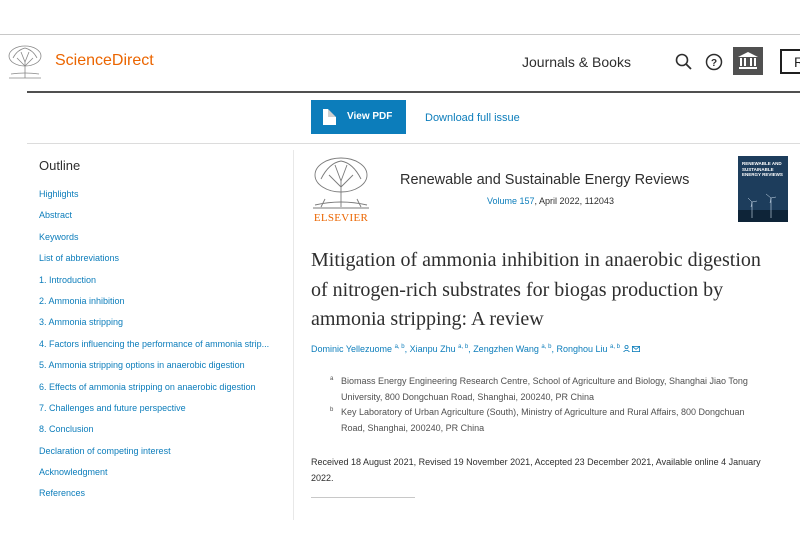 This screenshot has width=800, height=533. What do you see at coordinates (164, 322) in the screenshot?
I see `outline-item-ammonia-stripping: 3. Ammonia stripping` at bounding box center [164, 322].